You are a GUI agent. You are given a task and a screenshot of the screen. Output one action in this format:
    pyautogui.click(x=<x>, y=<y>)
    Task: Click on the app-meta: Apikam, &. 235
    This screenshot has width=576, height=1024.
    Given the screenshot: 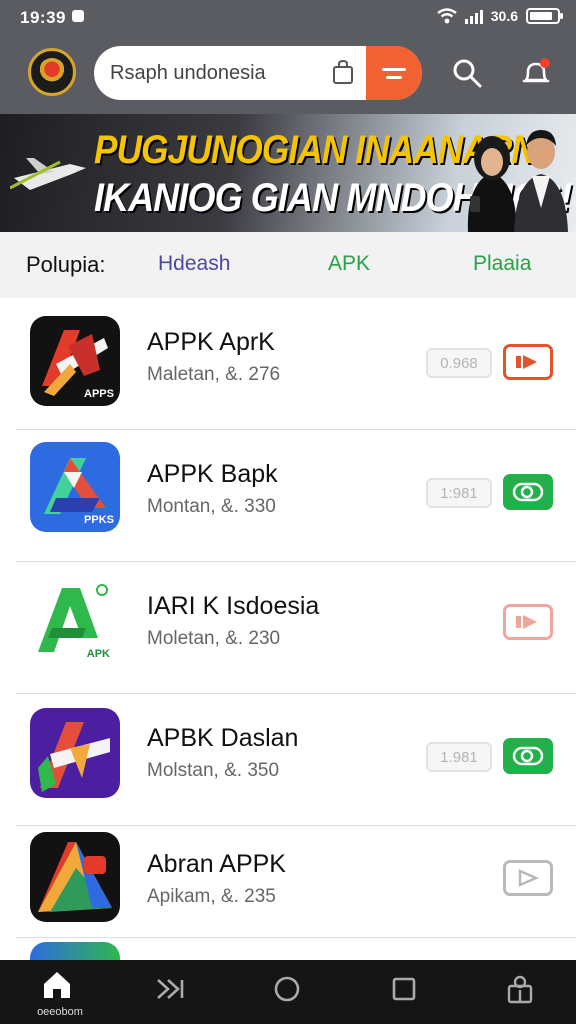 What is the action you would take?
    pyautogui.click(x=211, y=896)
    